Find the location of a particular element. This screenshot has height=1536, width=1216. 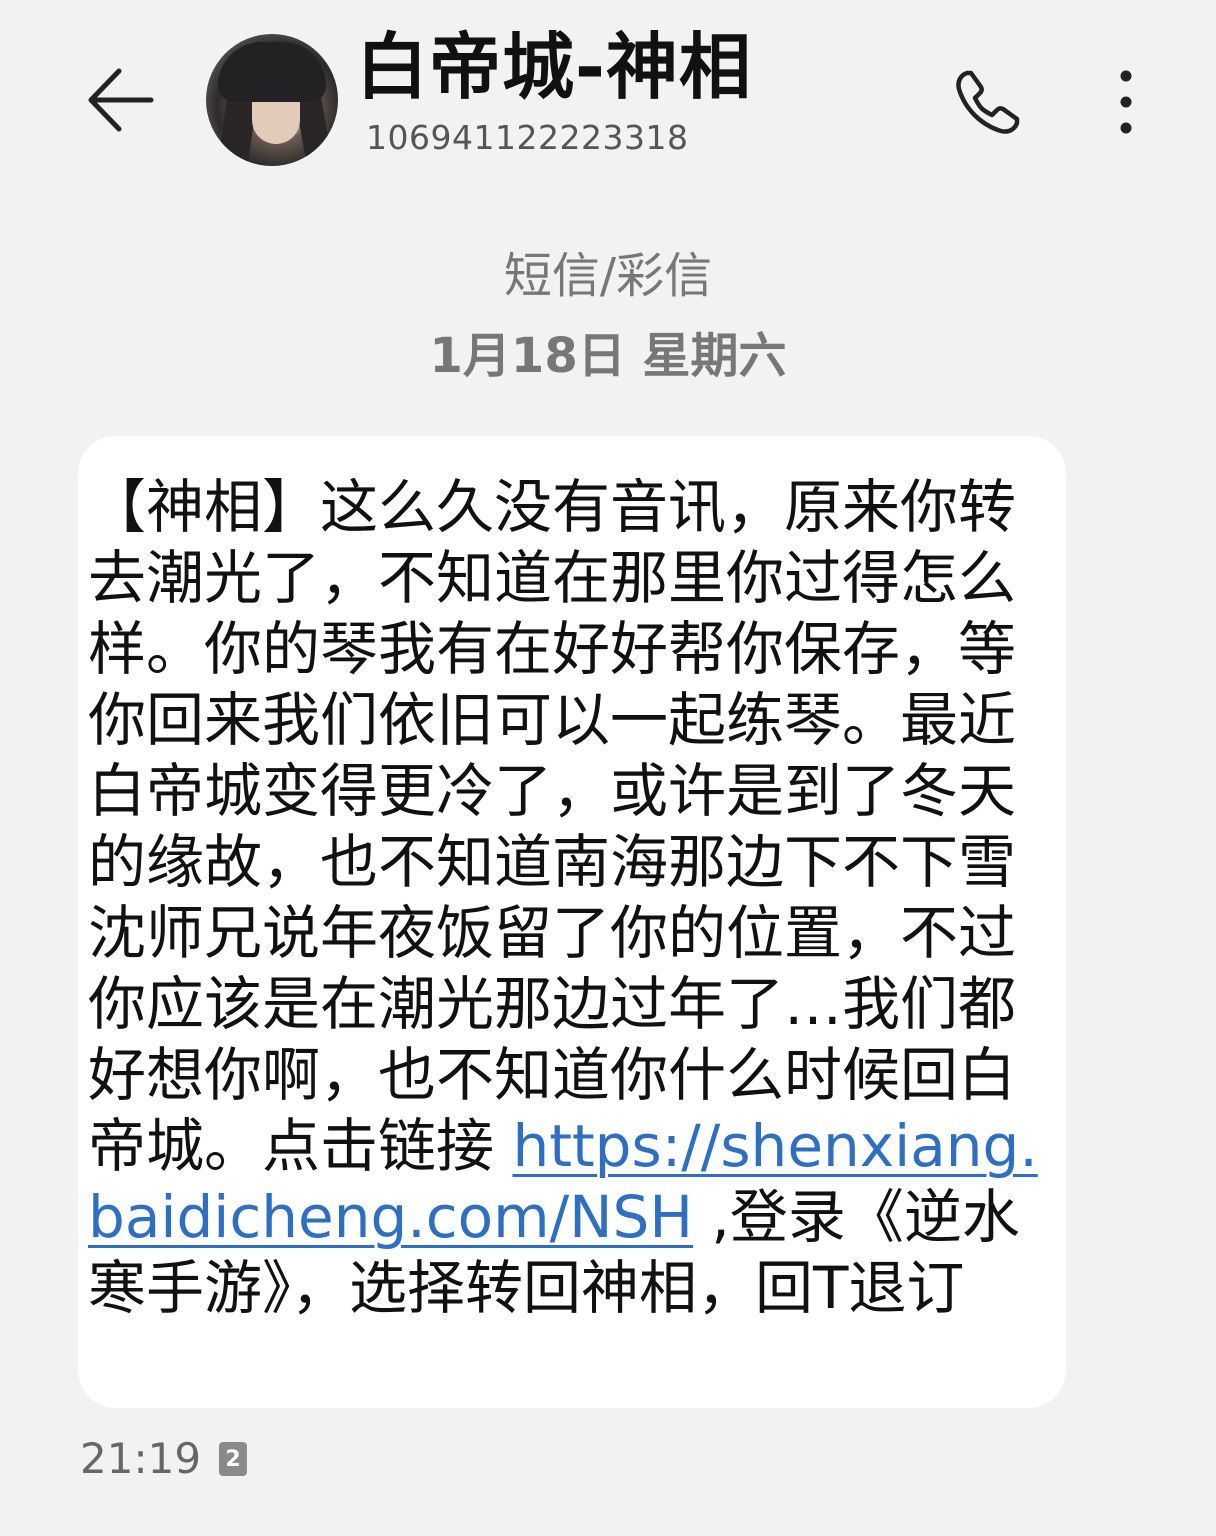

message-line: 你应该是在潮光那边过年了…我们都 is located at coordinates (552, 1004).